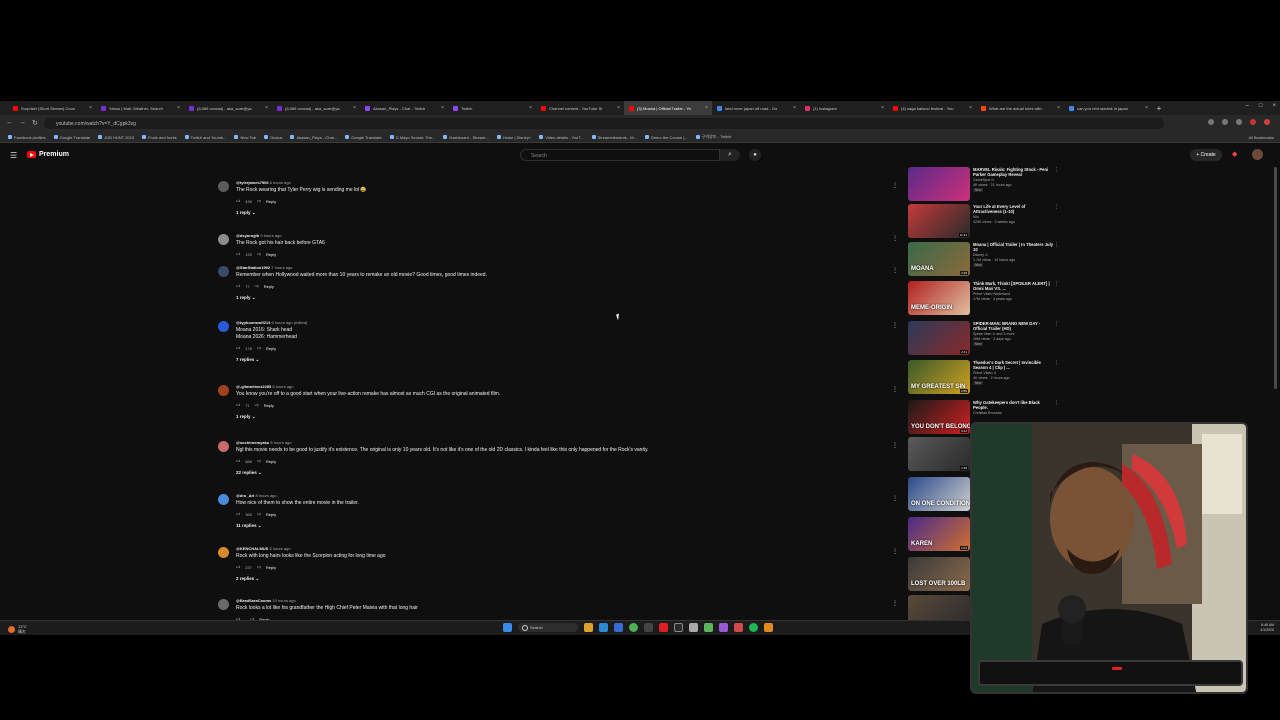 The width and height of the screenshot is (1280, 720). I want to click on comment-author-name: @sochiroemyaku, so click(252, 442).